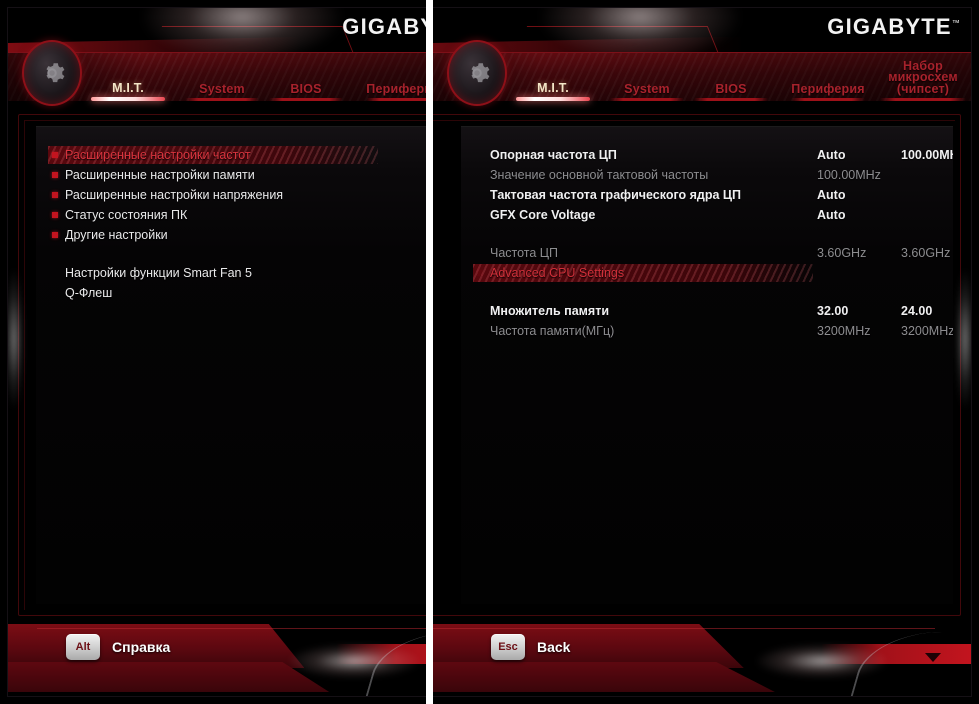 This screenshot has width=979, height=704. What do you see at coordinates (239, 195) in the screenshot?
I see `menu-item-advanced-voltage: Расширенные настройки напряжения` at bounding box center [239, 195].